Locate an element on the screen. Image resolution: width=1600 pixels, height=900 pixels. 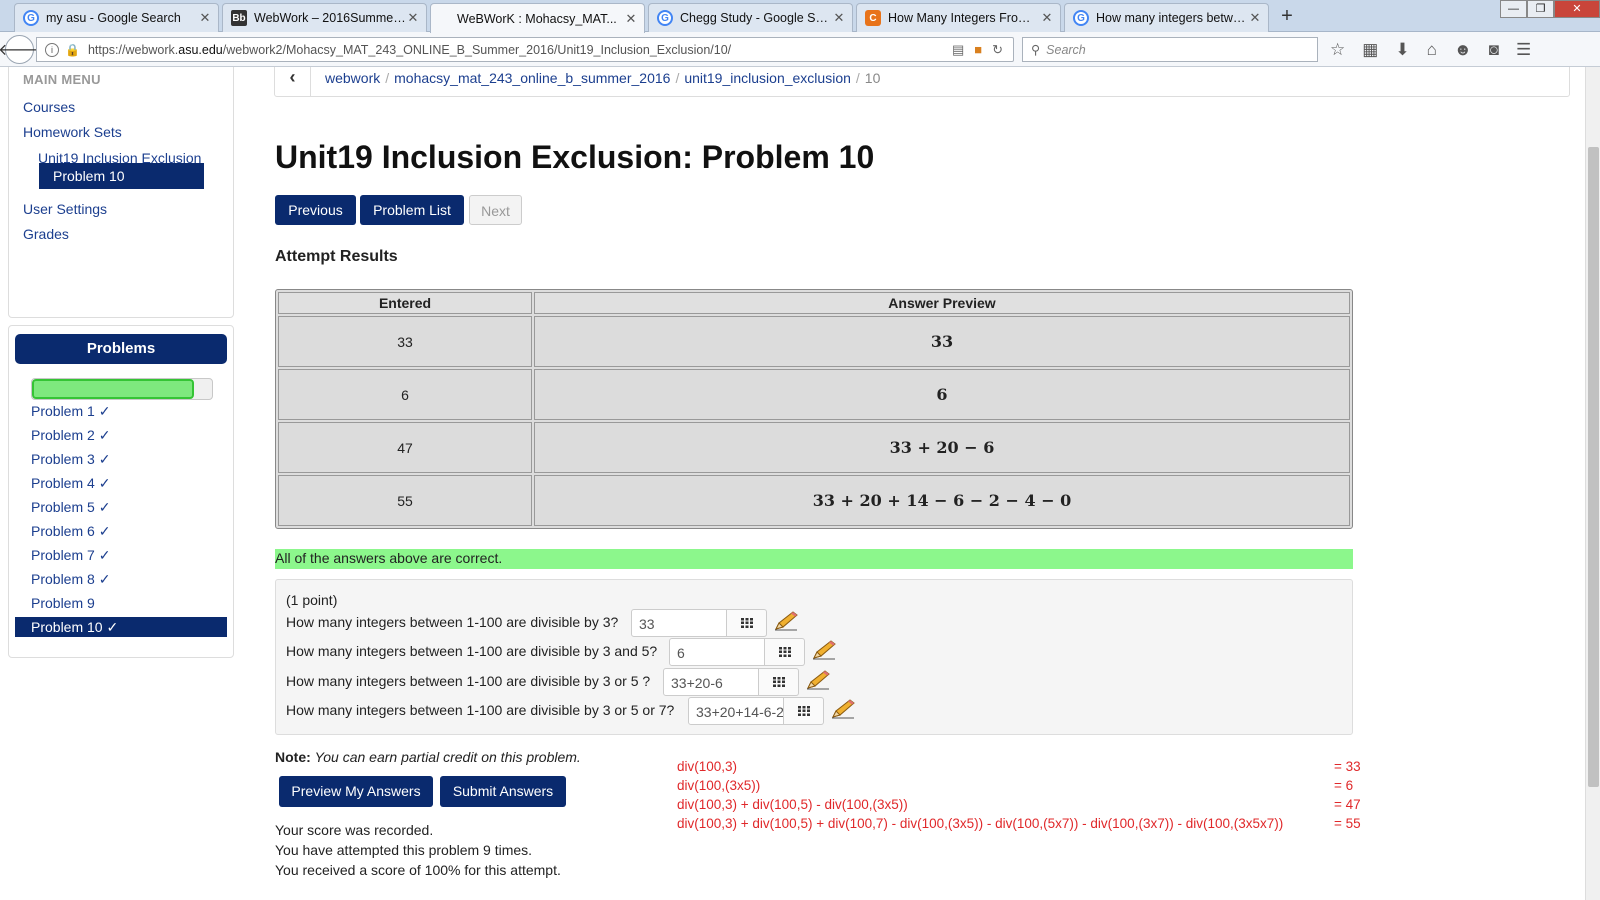
scrollbar-thumb is located at coordinates (1593, 467).